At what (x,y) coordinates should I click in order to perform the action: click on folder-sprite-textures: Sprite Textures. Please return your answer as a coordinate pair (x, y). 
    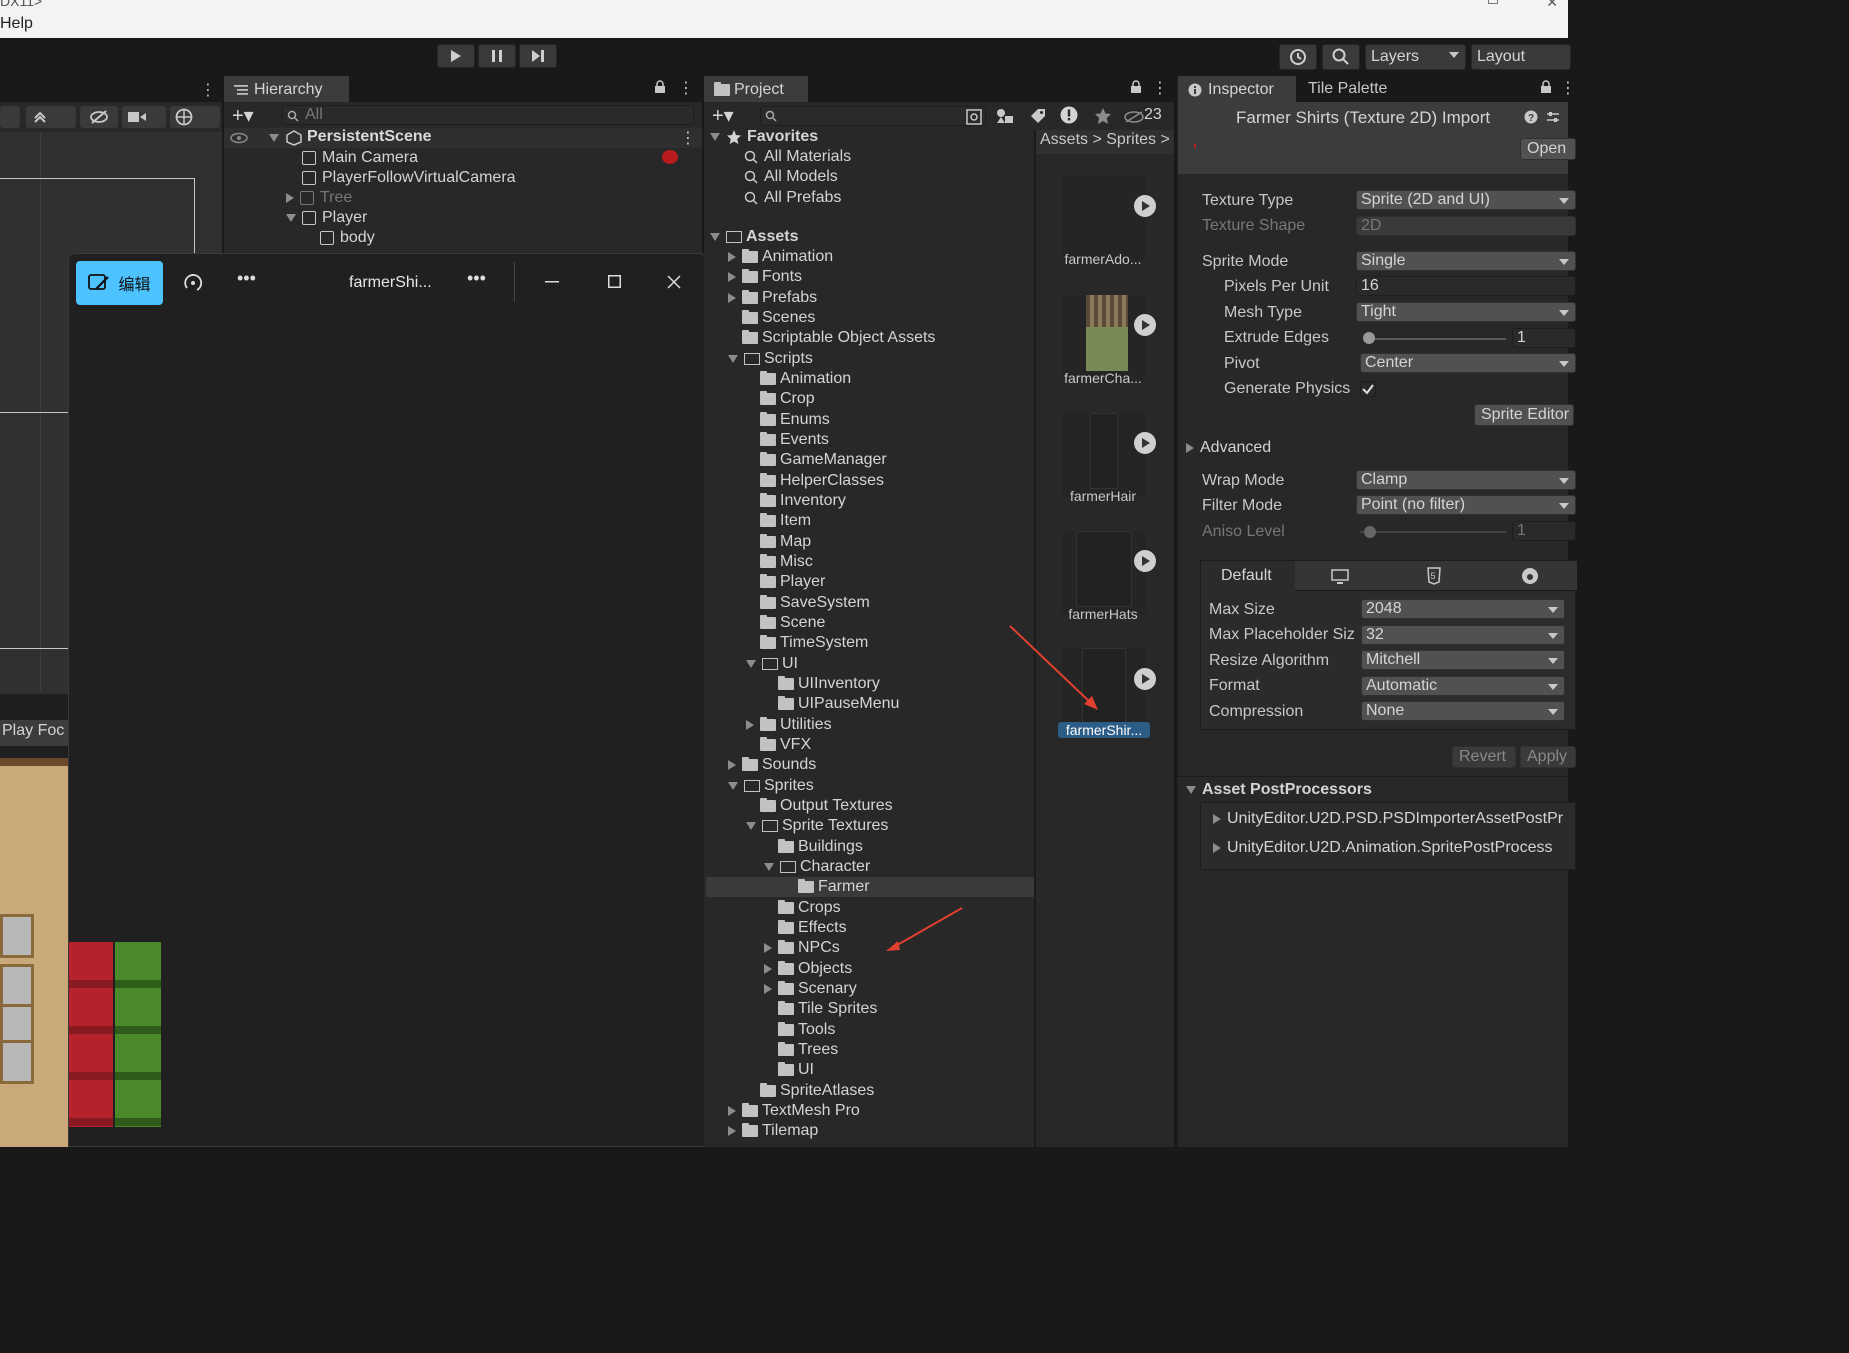
    Looking at the image, I should click on (817, 826).